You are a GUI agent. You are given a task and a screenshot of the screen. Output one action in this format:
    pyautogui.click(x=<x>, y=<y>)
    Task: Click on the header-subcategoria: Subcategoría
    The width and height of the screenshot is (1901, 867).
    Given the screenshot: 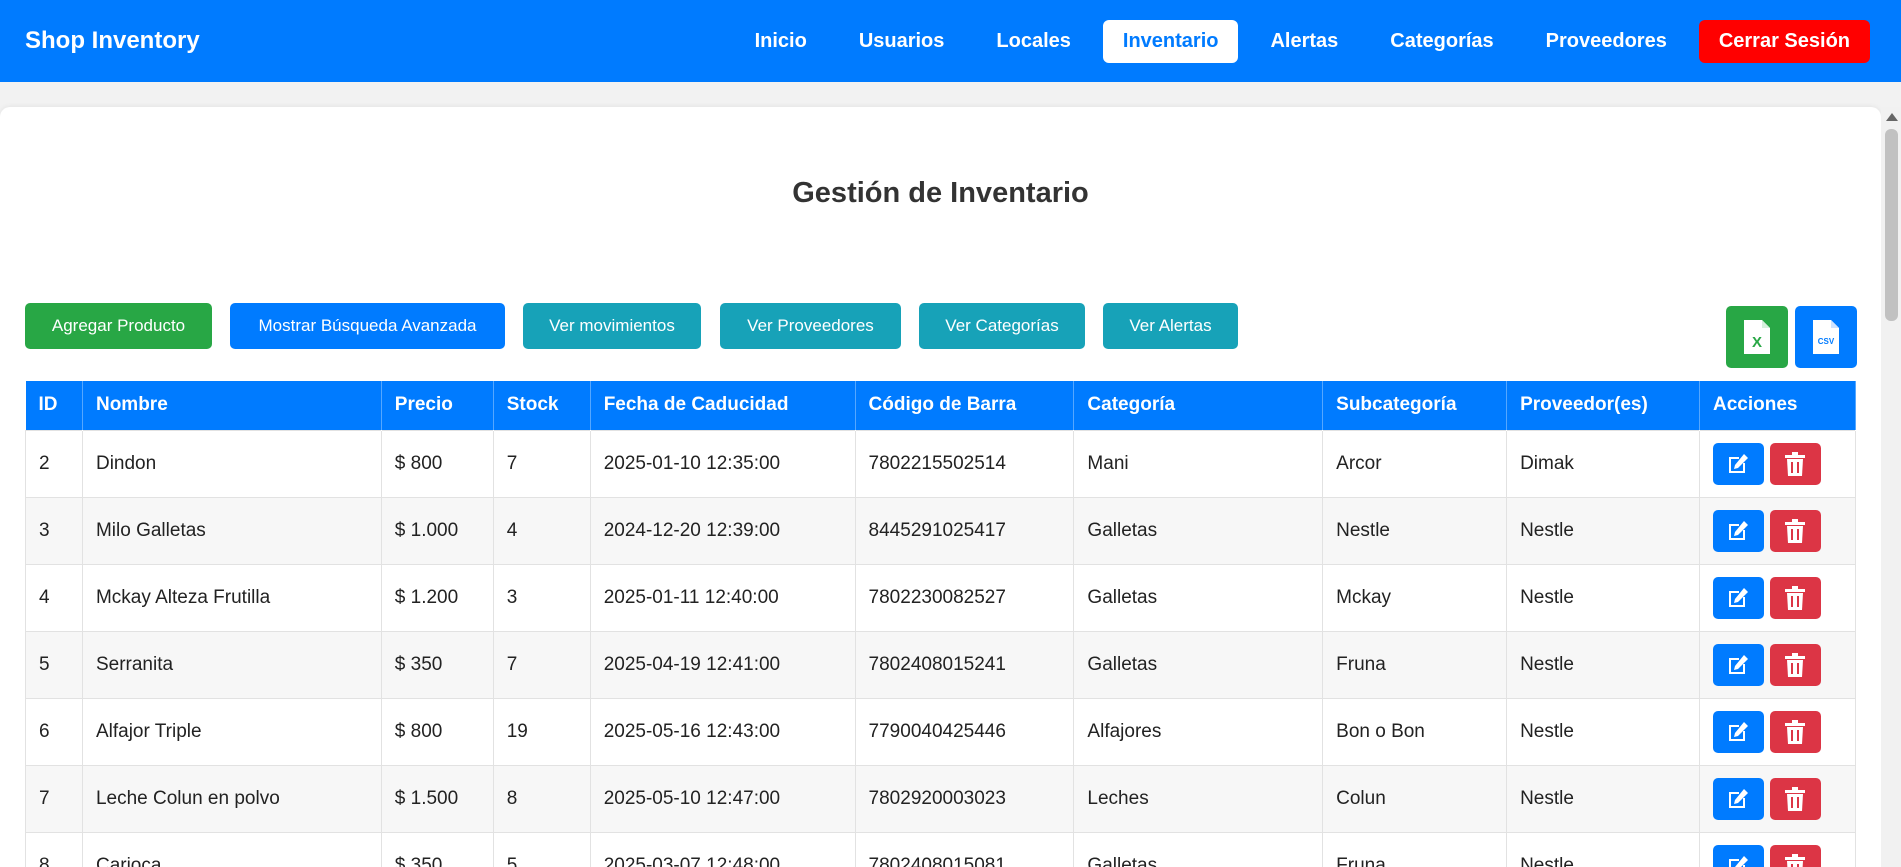 What is the action you would take?
    pyautogui.click(x=1415, y=405)
    